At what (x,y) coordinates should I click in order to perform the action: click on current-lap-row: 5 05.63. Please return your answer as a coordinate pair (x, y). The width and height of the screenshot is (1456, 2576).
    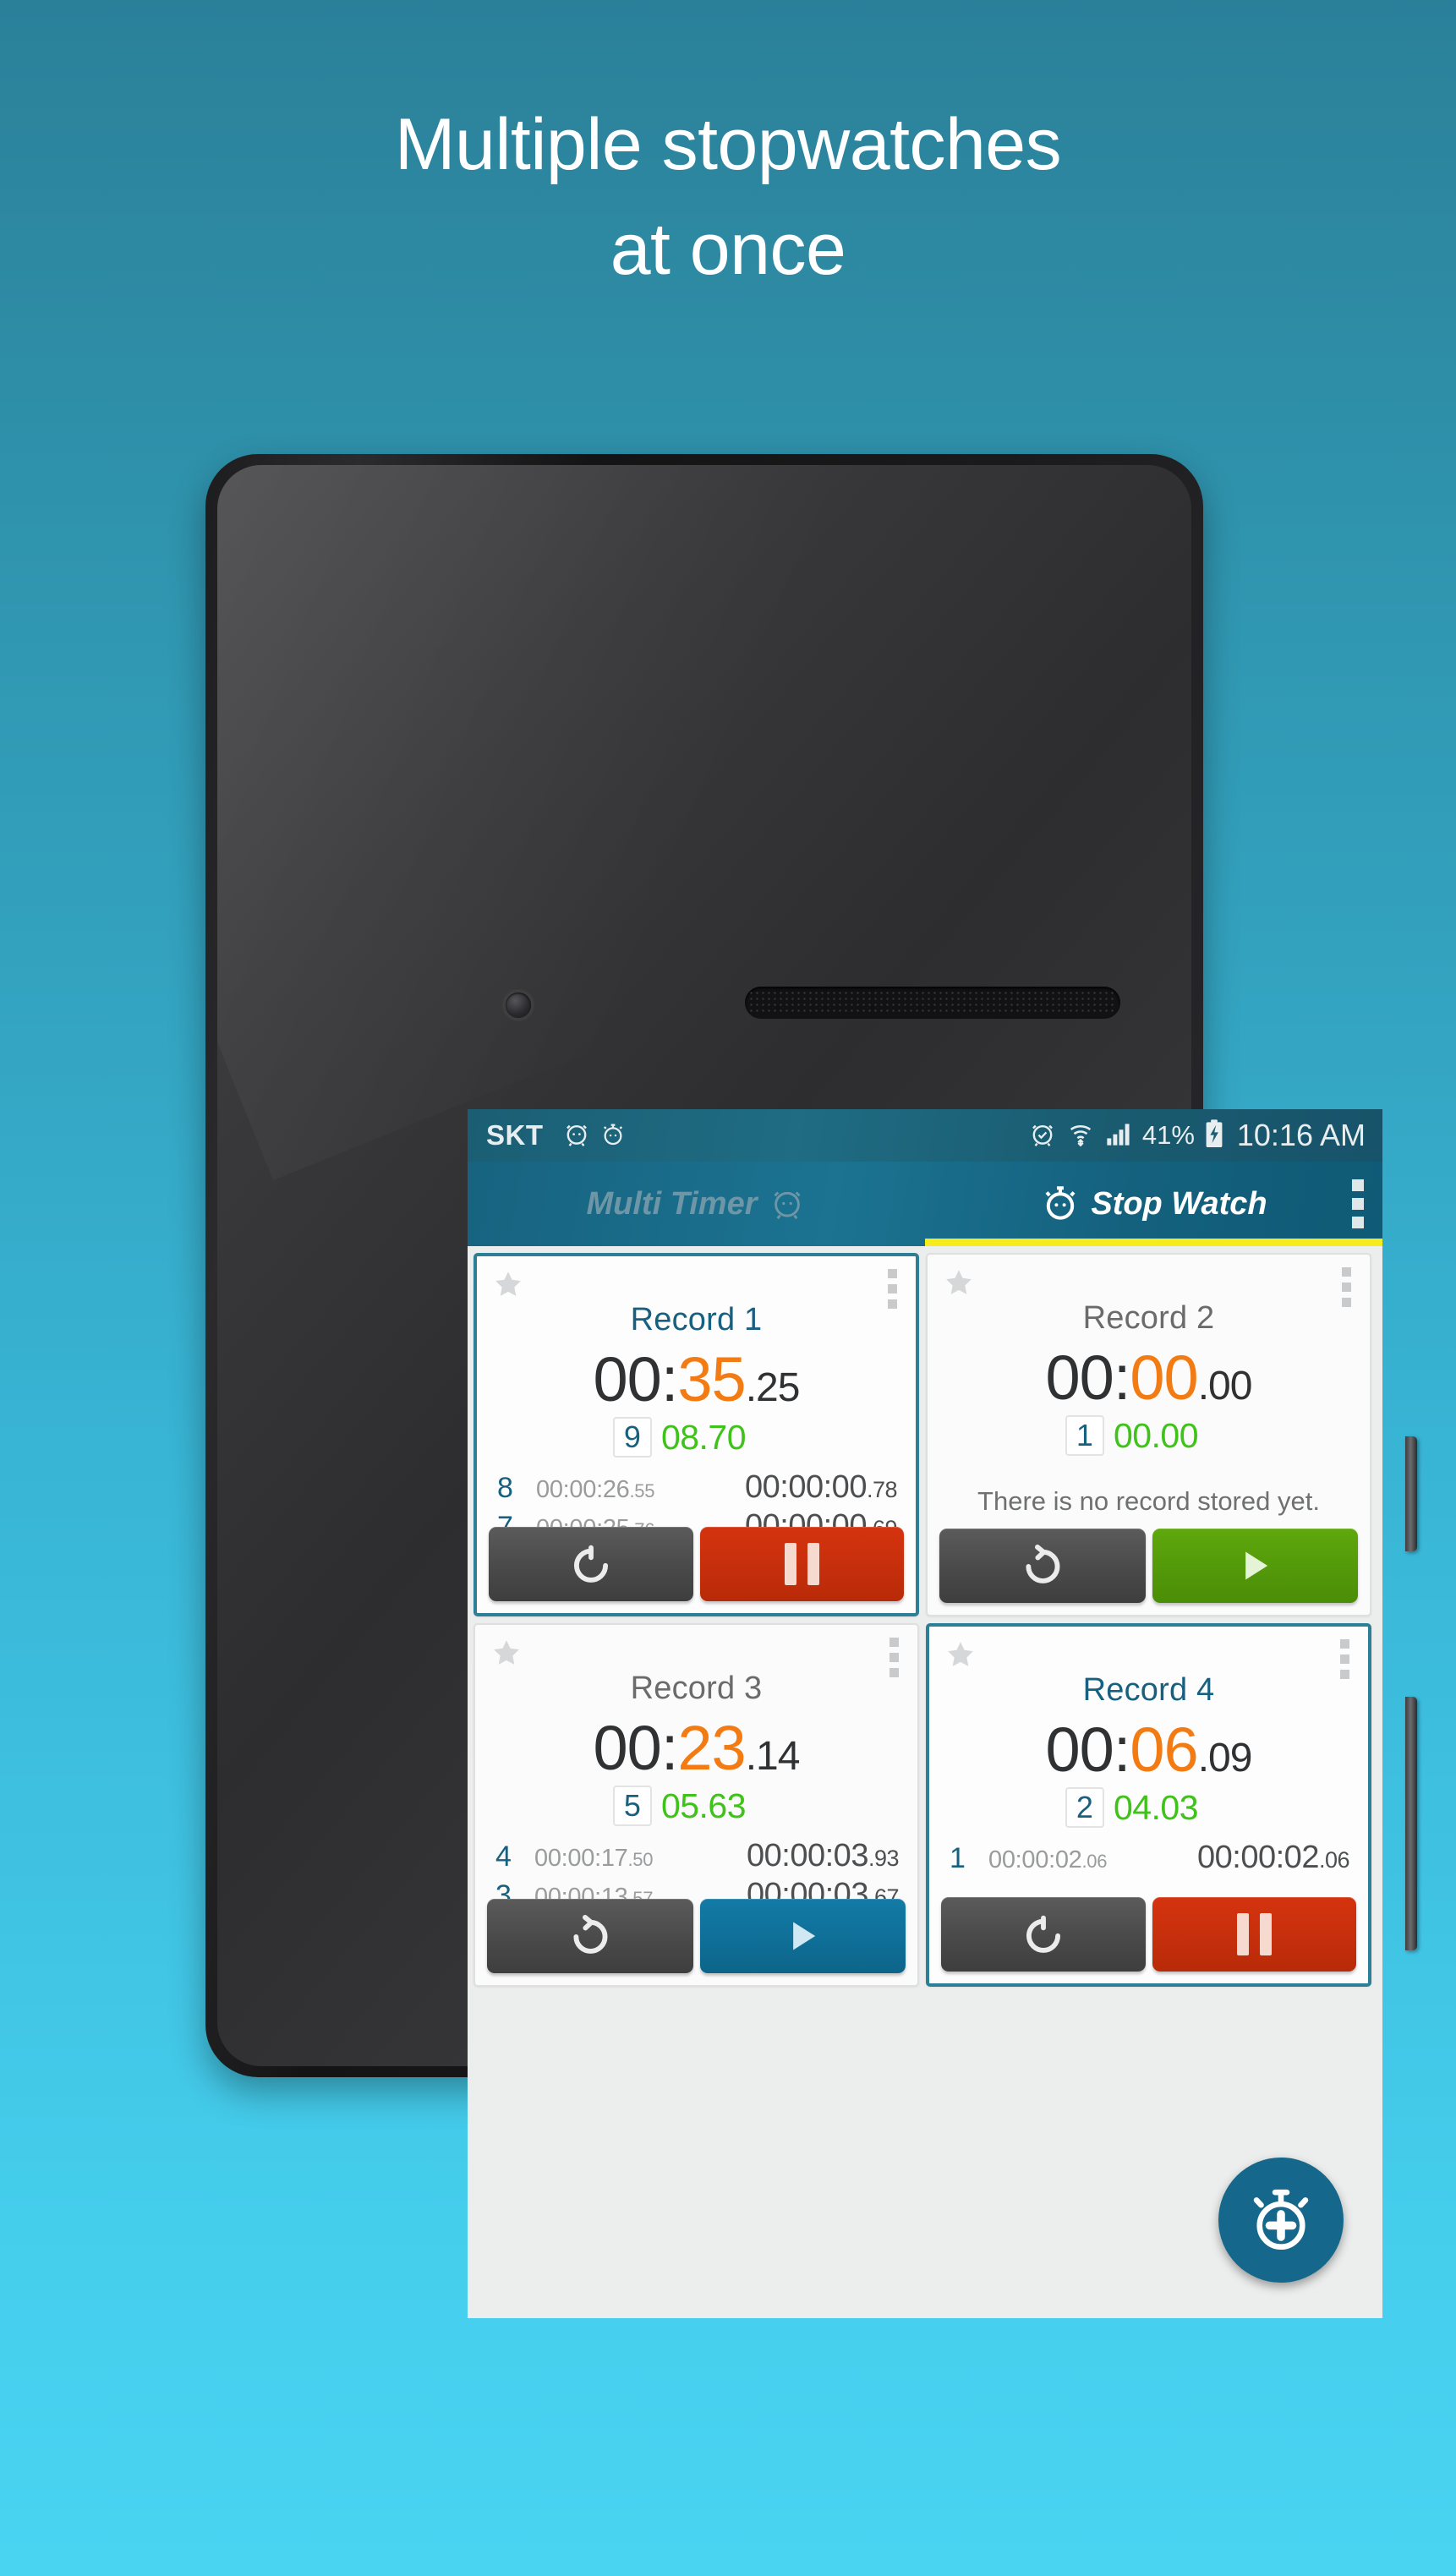
    Looking at the image, I should click on (696, 1806).